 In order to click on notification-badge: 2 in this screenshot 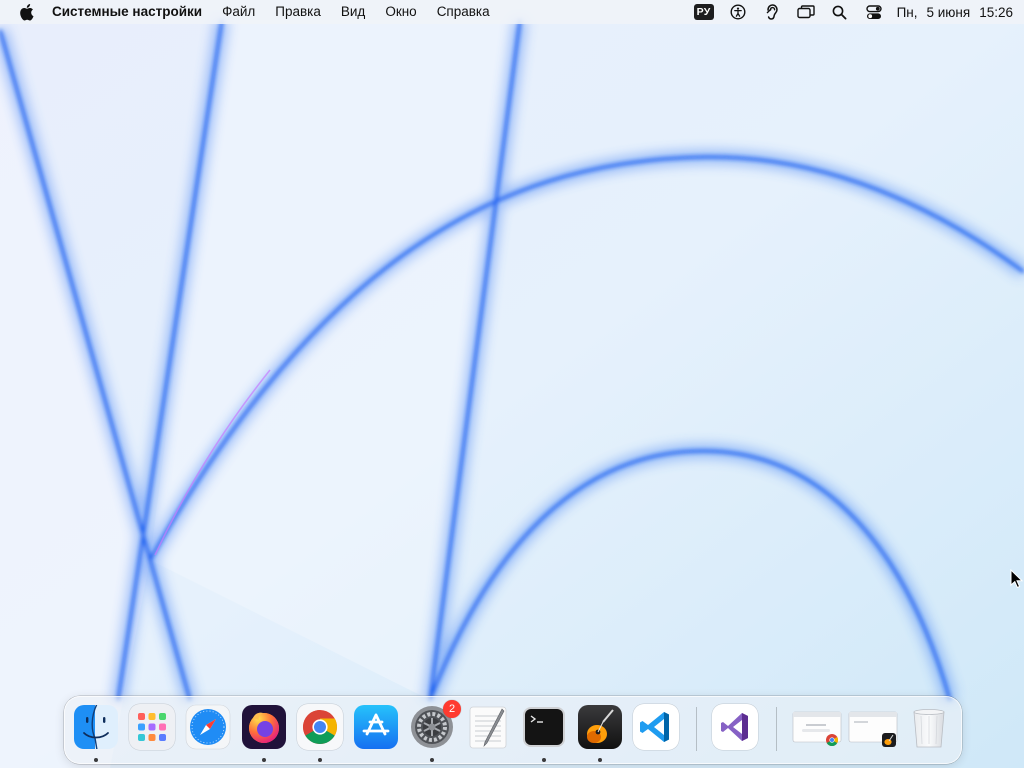, I will do `click(452, 709)`.